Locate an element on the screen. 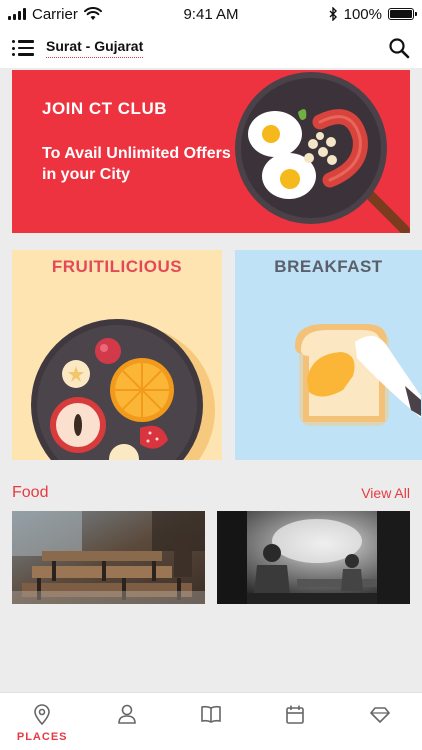 The image size is (422, 750). category-breakfast: BREAKFAST is located at coordinates (328, 355).